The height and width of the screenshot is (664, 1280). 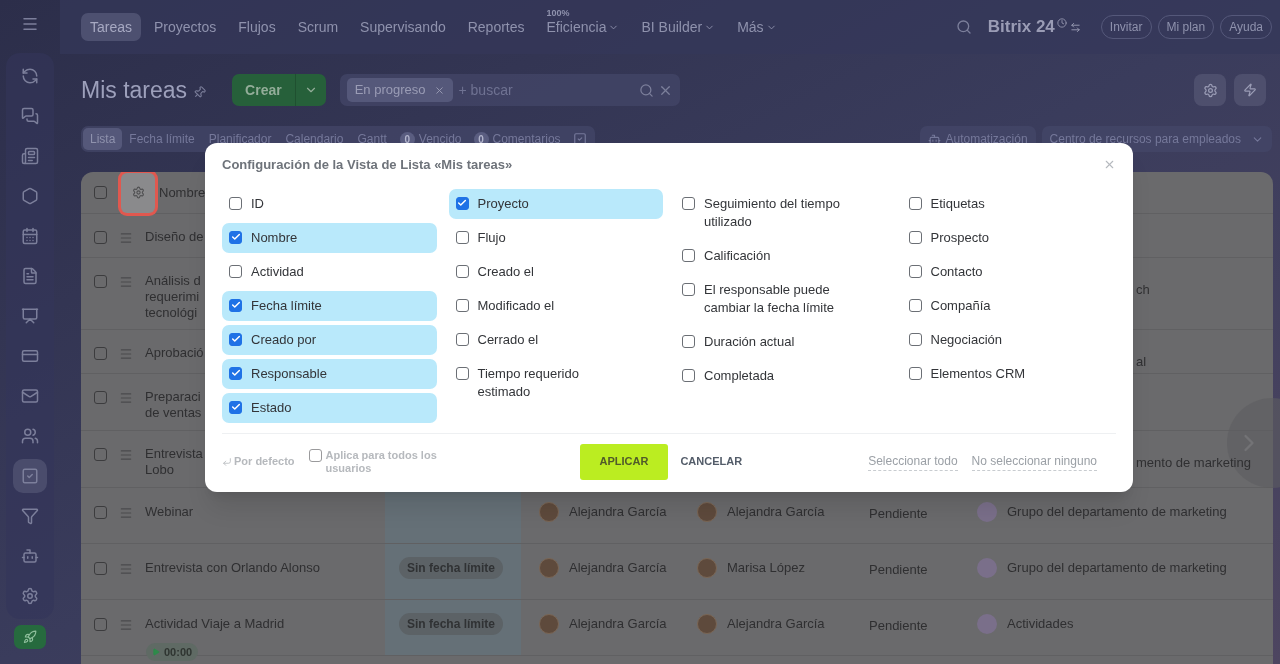 What do you see at coordinates (329, 237) in the screenshot?
I see `column-option: Nombre` at bounding box center [329, 237].